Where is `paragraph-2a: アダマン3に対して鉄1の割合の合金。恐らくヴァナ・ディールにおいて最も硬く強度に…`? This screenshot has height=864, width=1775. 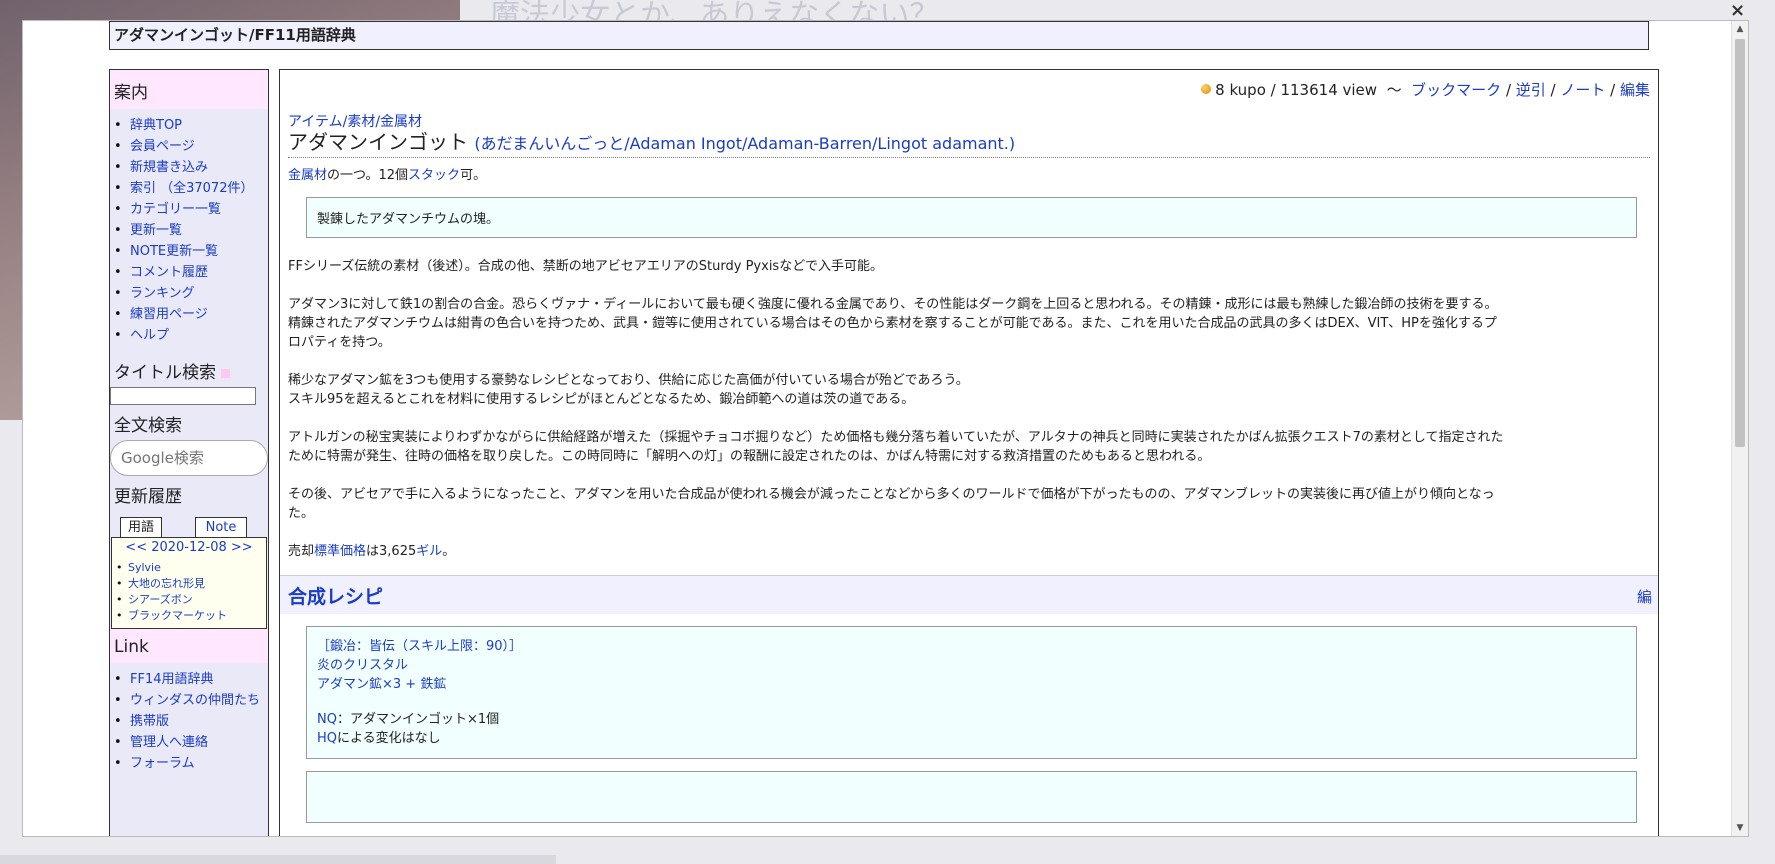 paragraph-2a: アダマン3に対して鉄1の割合の合金。恐らくヴァナ・ディールにおいて最も硬く強度に… is located at coordinates (893, 304).